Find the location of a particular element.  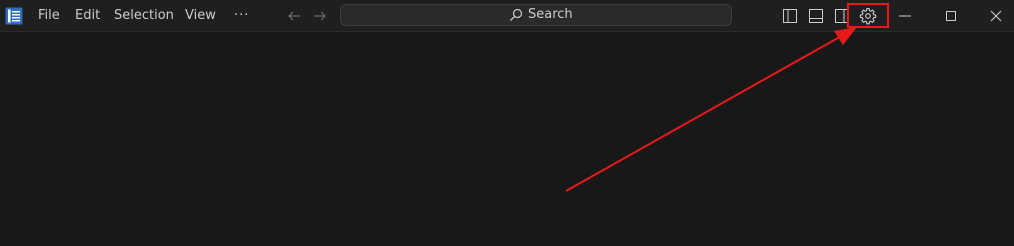

search-icon is located at coordinates (516, 14).